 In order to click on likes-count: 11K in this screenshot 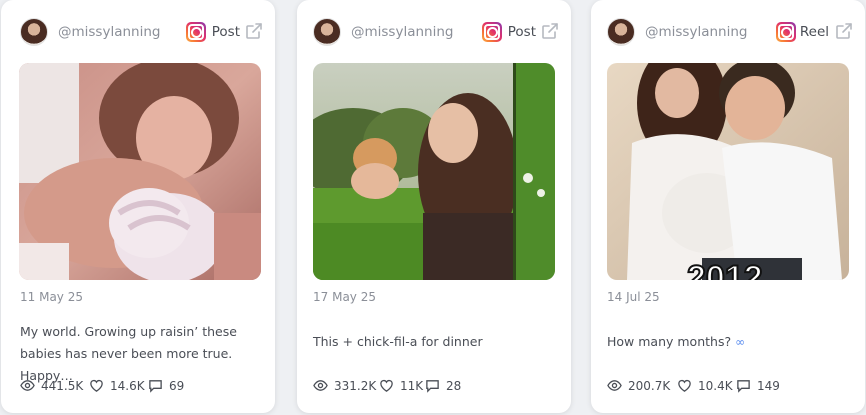, I will do `click(412, 385)`.